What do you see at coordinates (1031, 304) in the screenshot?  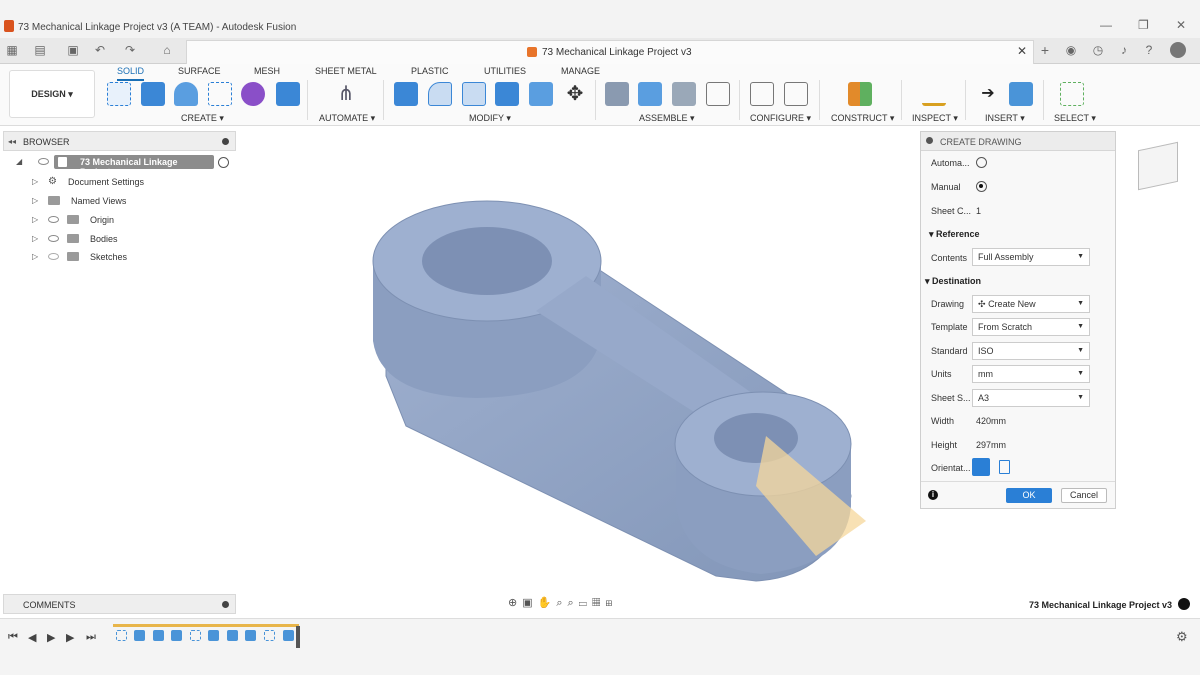 I see `drawing-select: ✣ Create New ▼` at bounding box center [1031, 304].